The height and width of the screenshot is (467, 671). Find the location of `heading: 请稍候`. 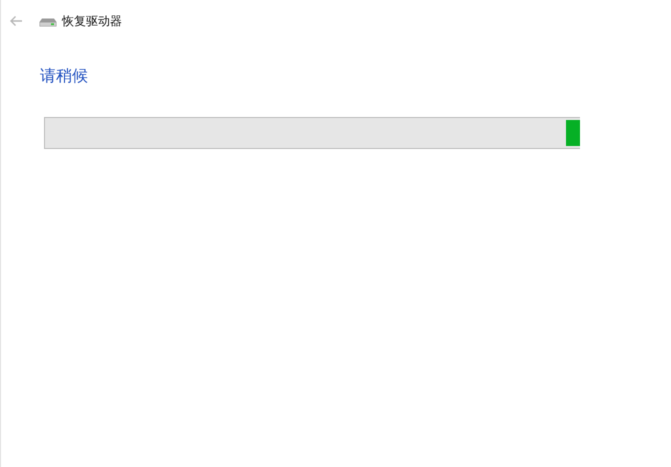

heading: 请稍候 is located at coordinates (64, 76).